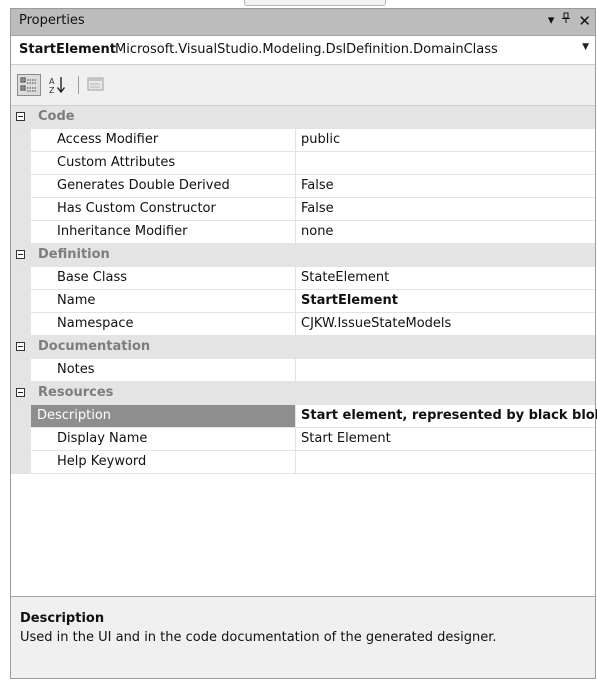 The image size is (597, 680). I want to click on alphabetical-icon: A Z, so click(57, 86).